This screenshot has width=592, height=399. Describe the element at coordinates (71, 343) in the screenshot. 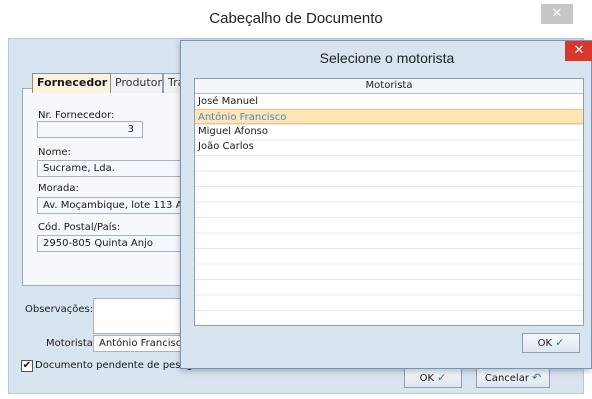

I see `motorista-label: Motorista:` at that location.